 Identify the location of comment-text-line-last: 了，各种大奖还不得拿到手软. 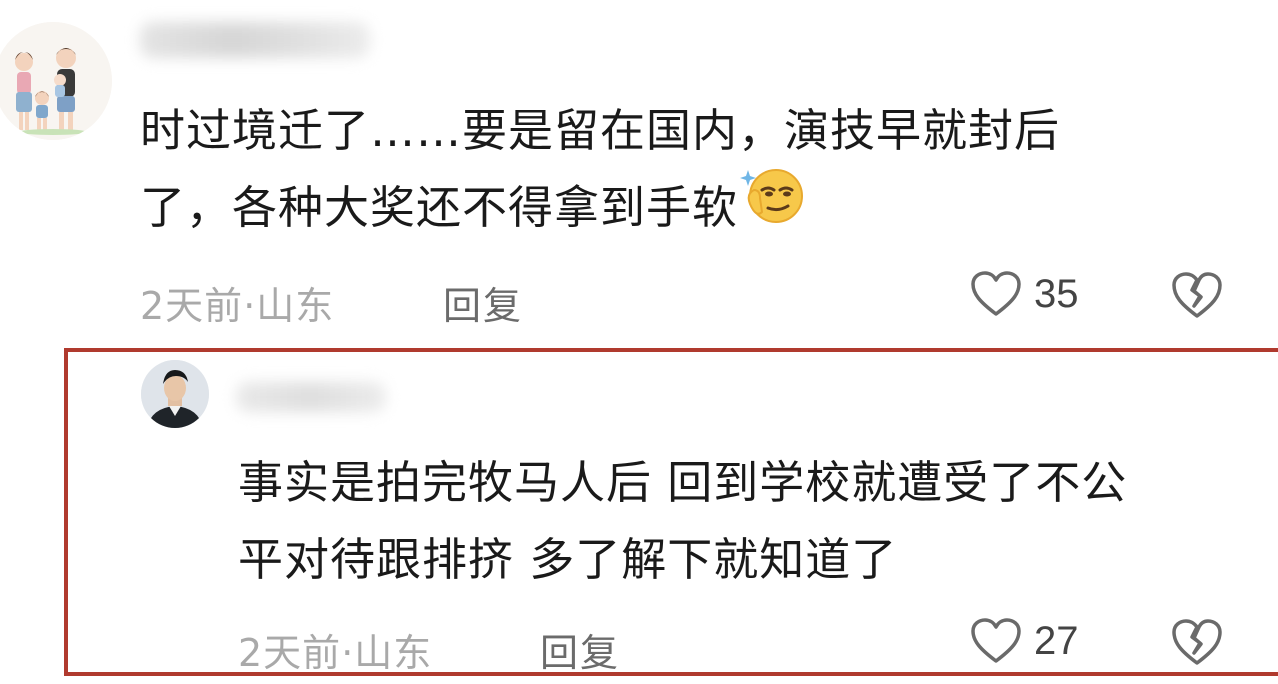
(600, 207).